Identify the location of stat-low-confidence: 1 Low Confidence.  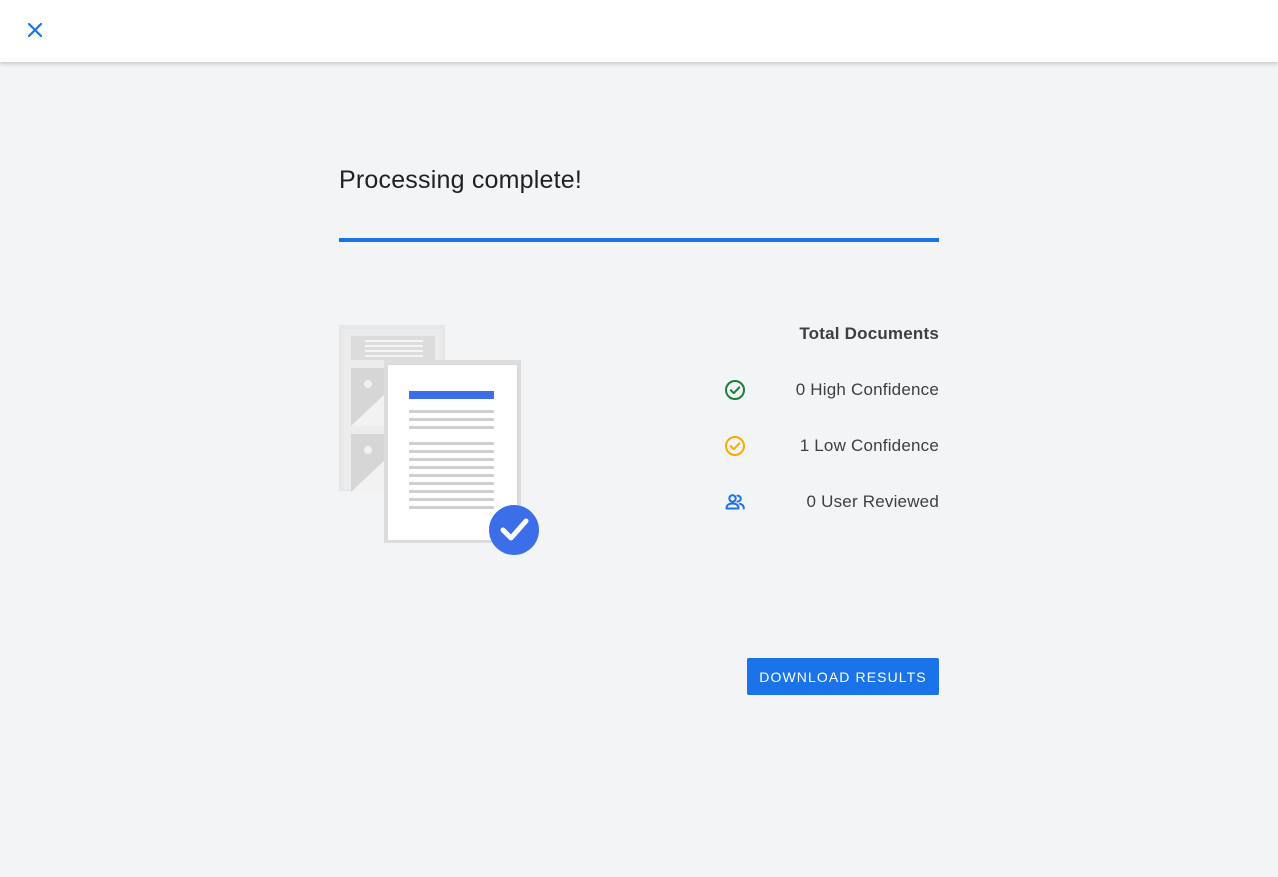
(819, 446).